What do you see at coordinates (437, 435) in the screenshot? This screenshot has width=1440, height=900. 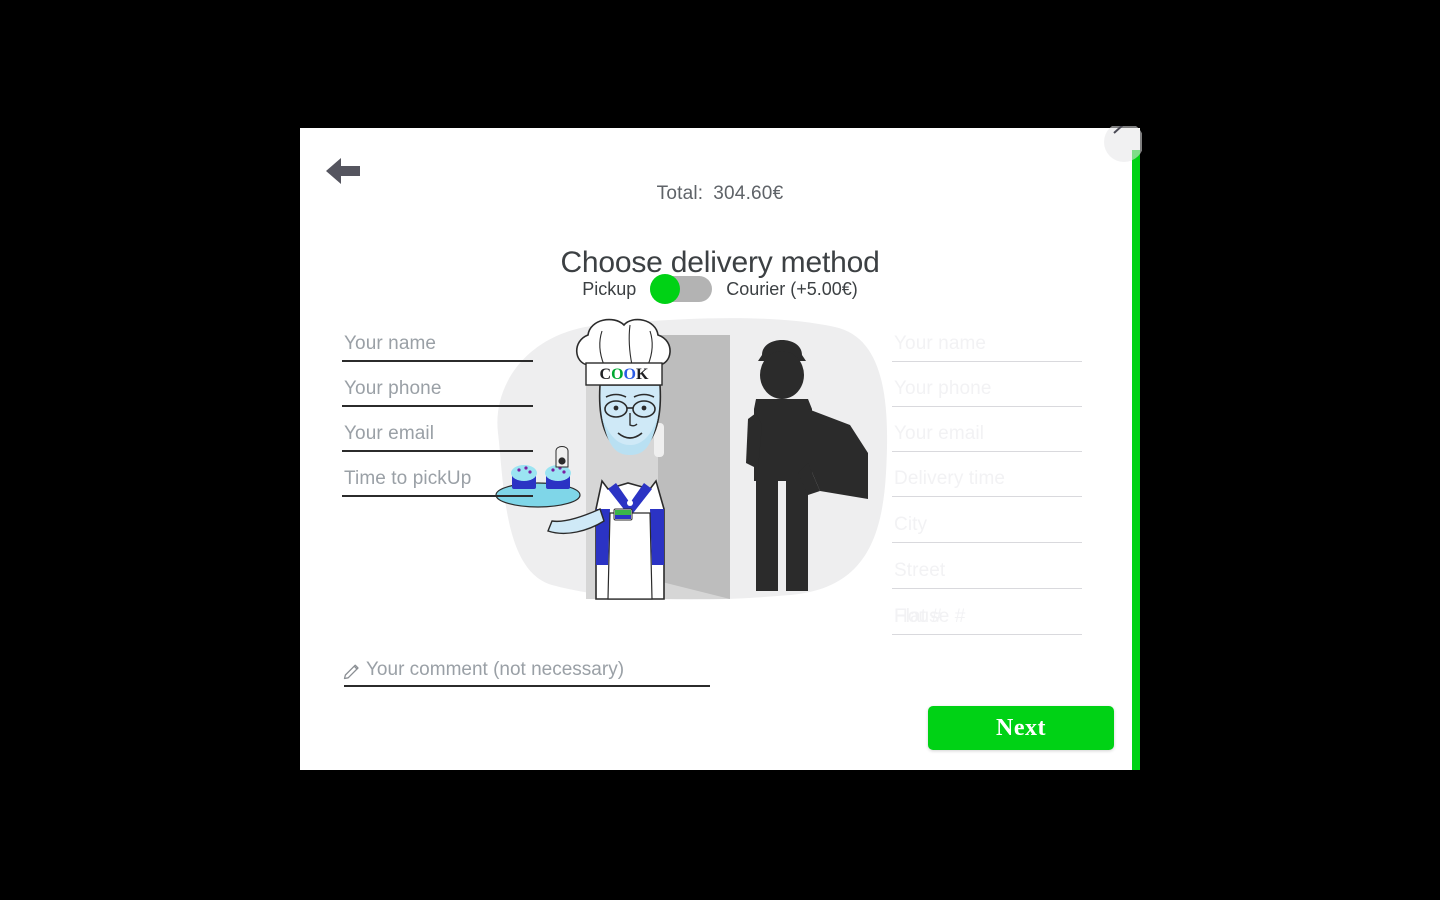 I see `field-your-email: Your email` at bounding box center [437, 435].